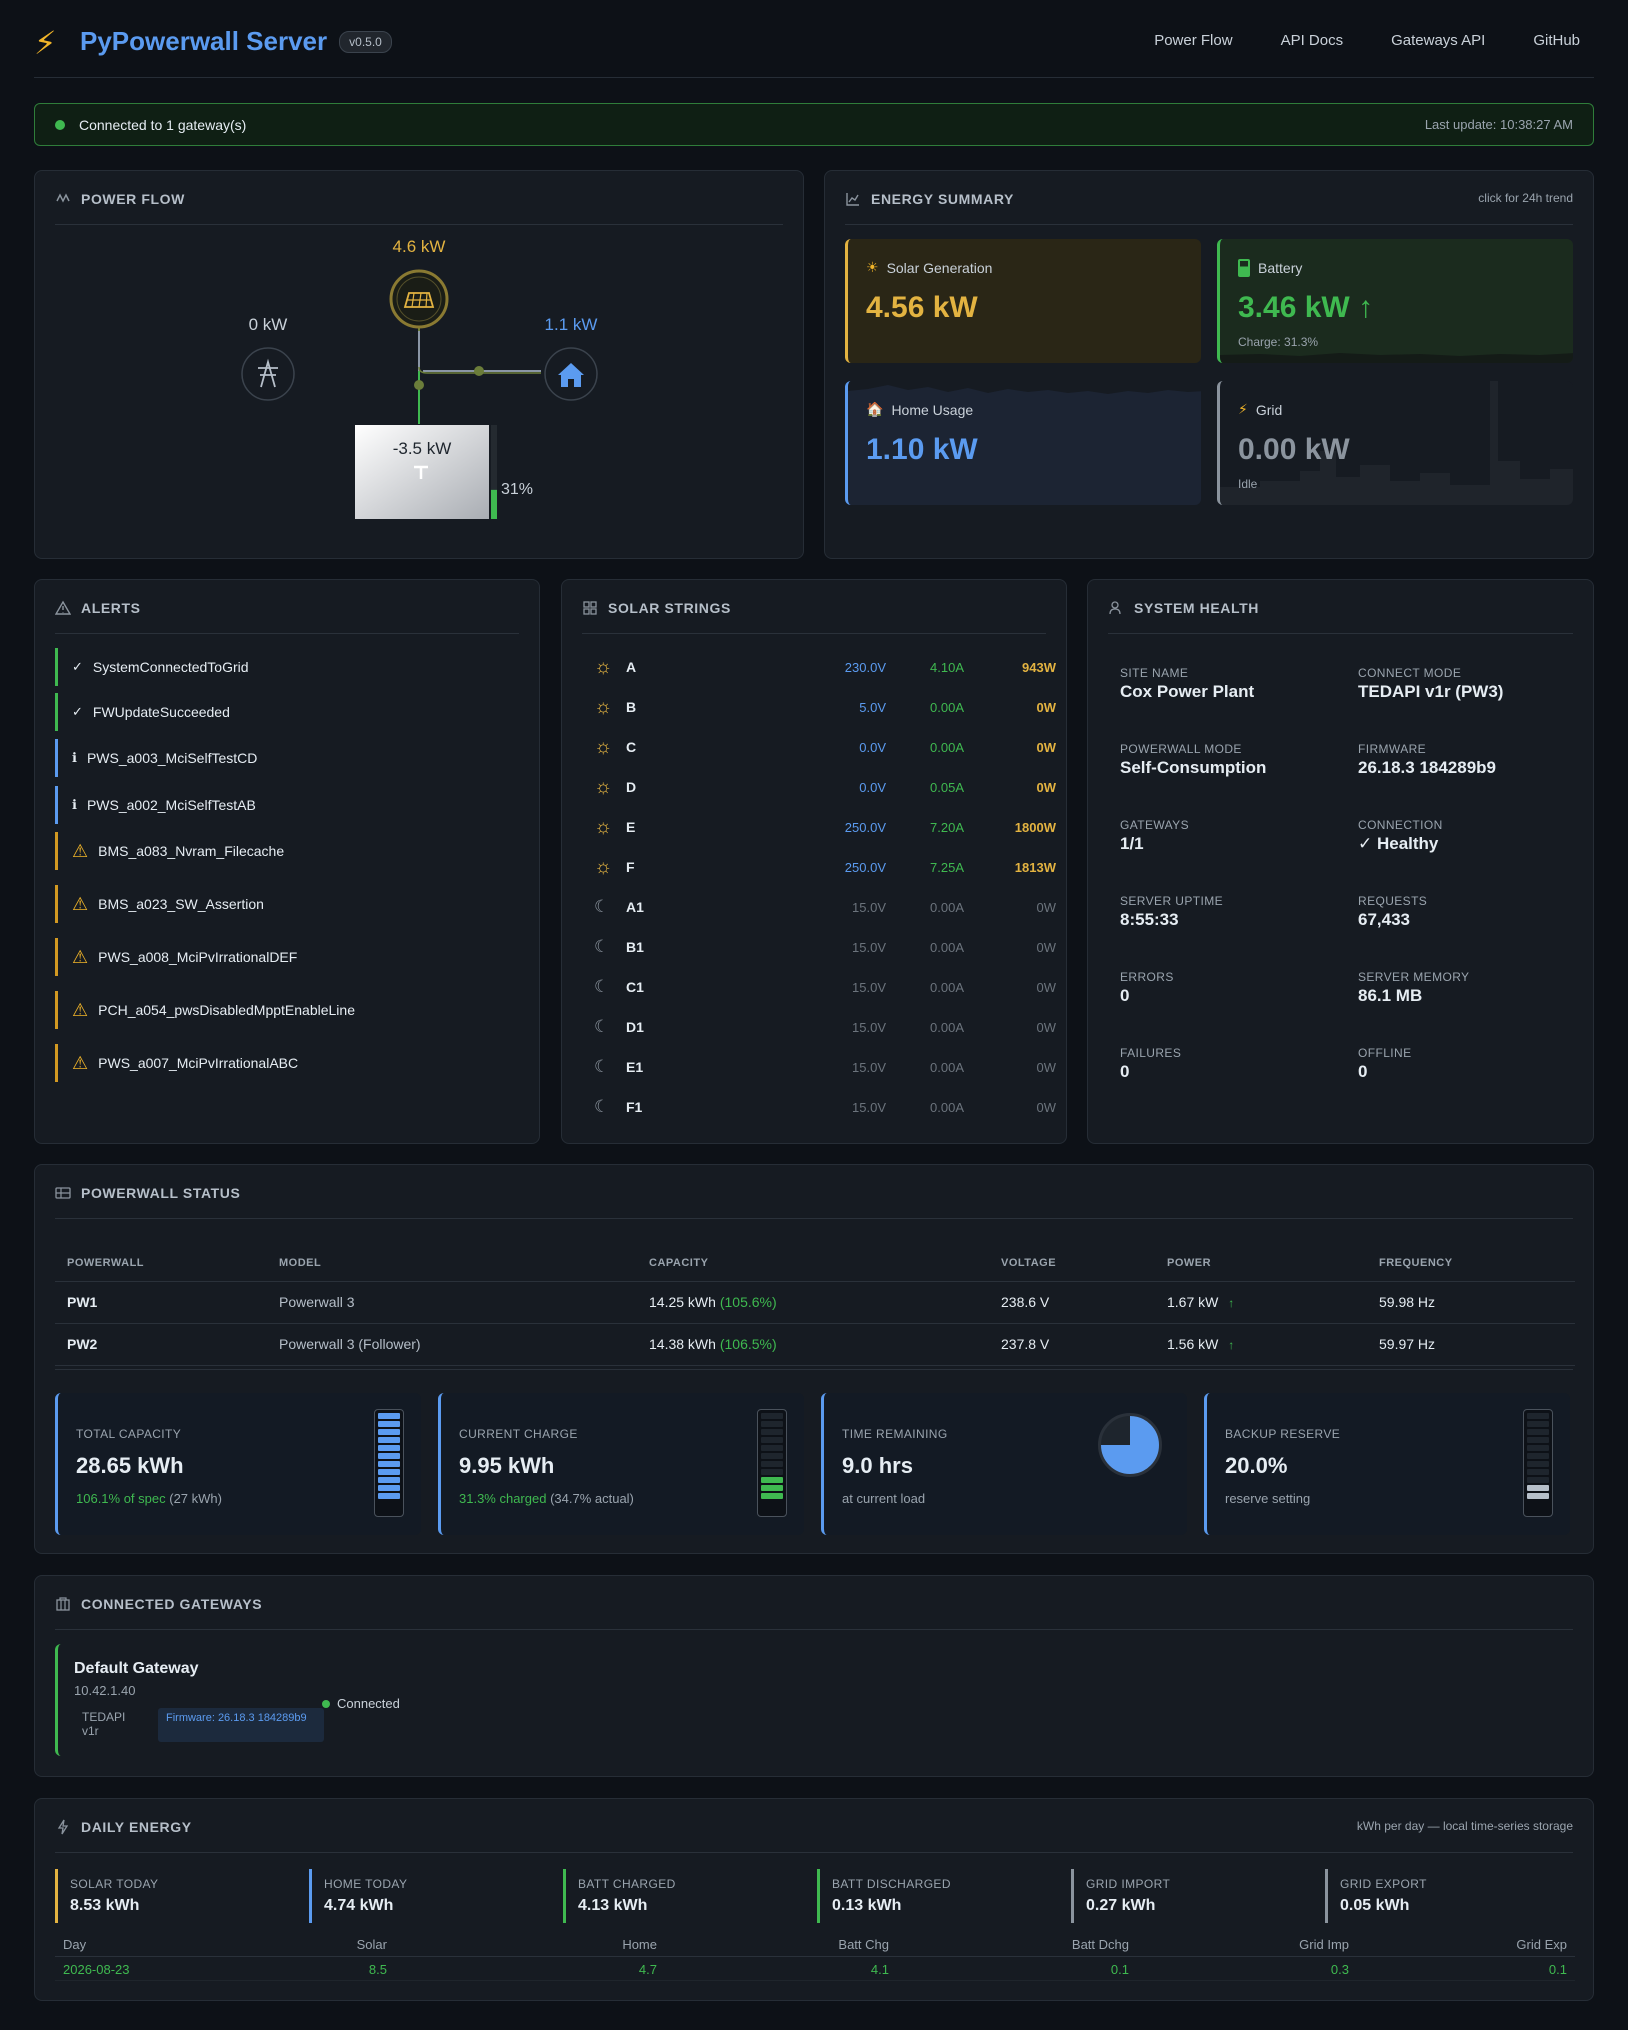 The width and height of the screenshot is (1628, 2030). Describe the element at coordinates (191, 851) in the screenshot. I see `alert-text: BMS_a083_Nvram_Filecache` at that location.